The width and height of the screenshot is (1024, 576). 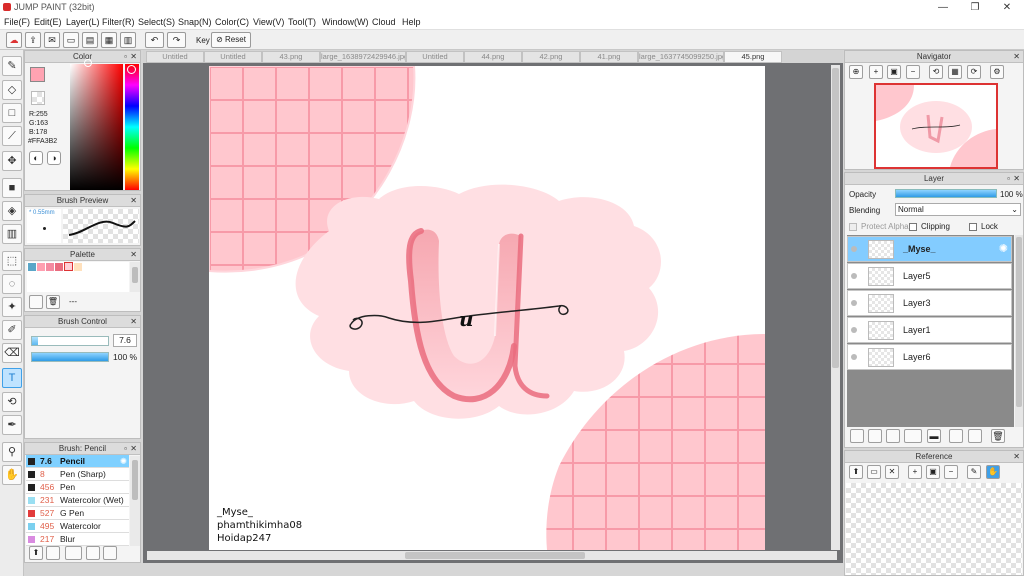 I want to click on menu-edit: Edit(E), so click(x=48, y=22).